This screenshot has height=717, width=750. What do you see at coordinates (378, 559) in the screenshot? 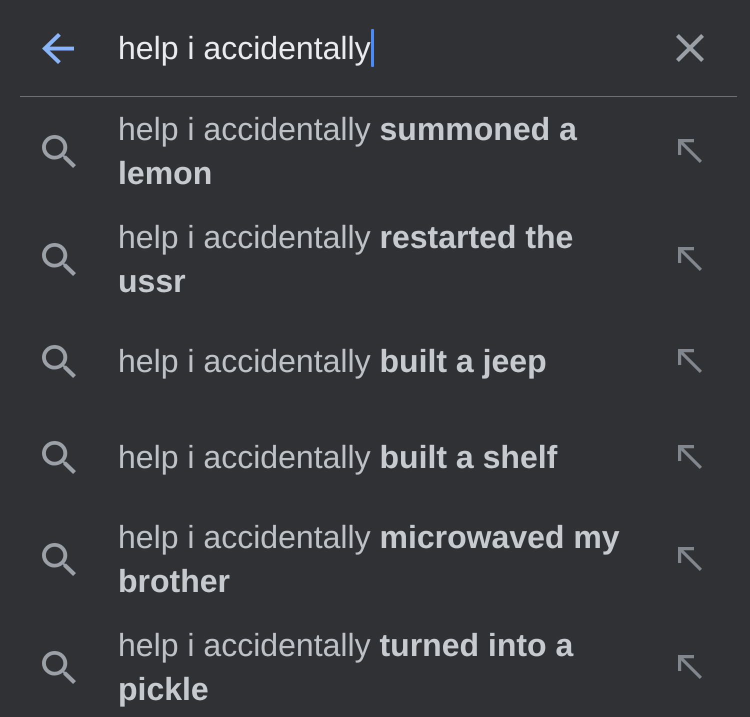
I see `suggestion-text: help i accidentally microwaved my brother` at bounding box center [378, 559].